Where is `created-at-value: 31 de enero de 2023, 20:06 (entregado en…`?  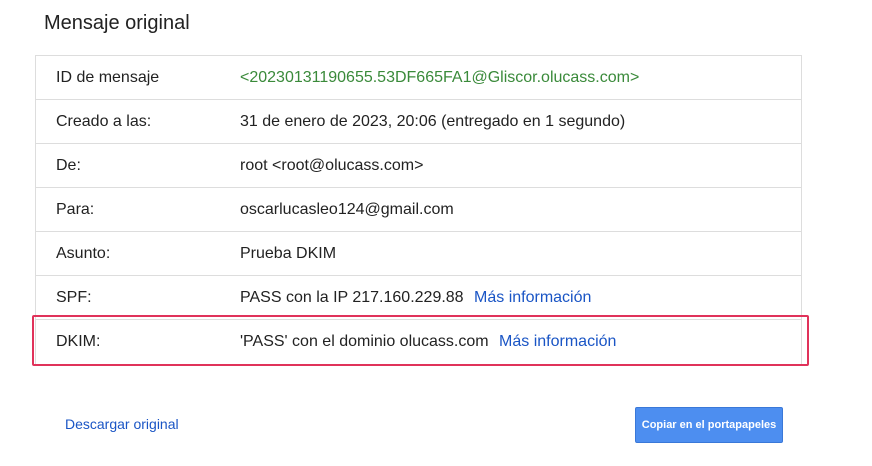 created-at-value: 31 de enero de 2023, 20:06 (entregado en… is located at coordinates (433, 121).